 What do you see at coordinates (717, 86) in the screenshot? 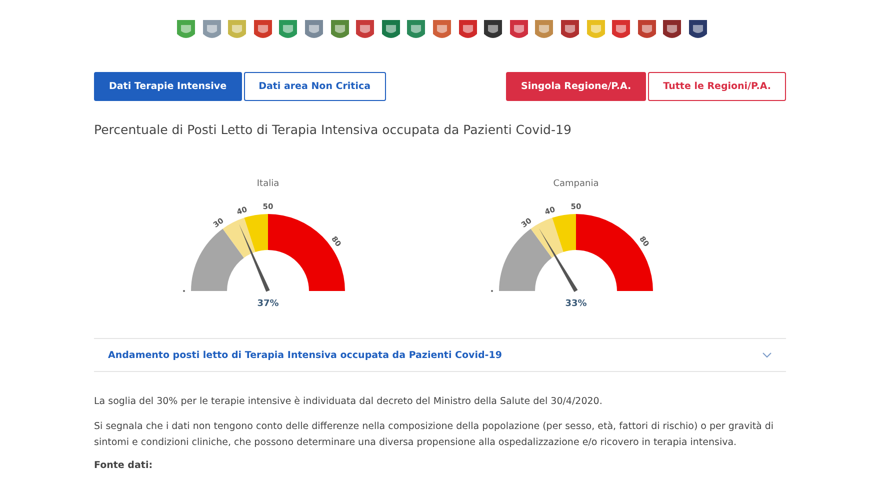
I see `scope-tab: Tutte le Regioni/P.A.` at bounding box center [717, 86].